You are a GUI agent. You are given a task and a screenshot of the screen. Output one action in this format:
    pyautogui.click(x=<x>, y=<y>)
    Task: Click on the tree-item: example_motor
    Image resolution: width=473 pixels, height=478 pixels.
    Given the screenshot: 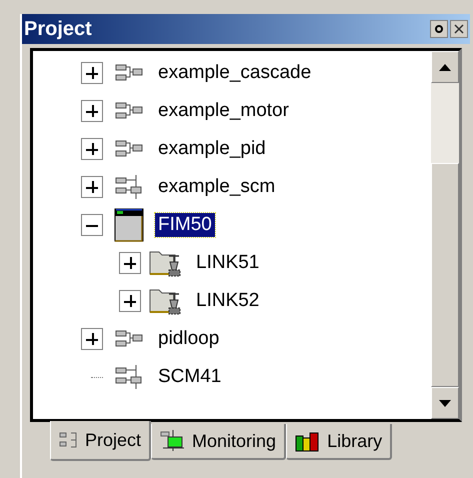 What is the action you would take?
    pyautogui.click(x=223, y=111)
    